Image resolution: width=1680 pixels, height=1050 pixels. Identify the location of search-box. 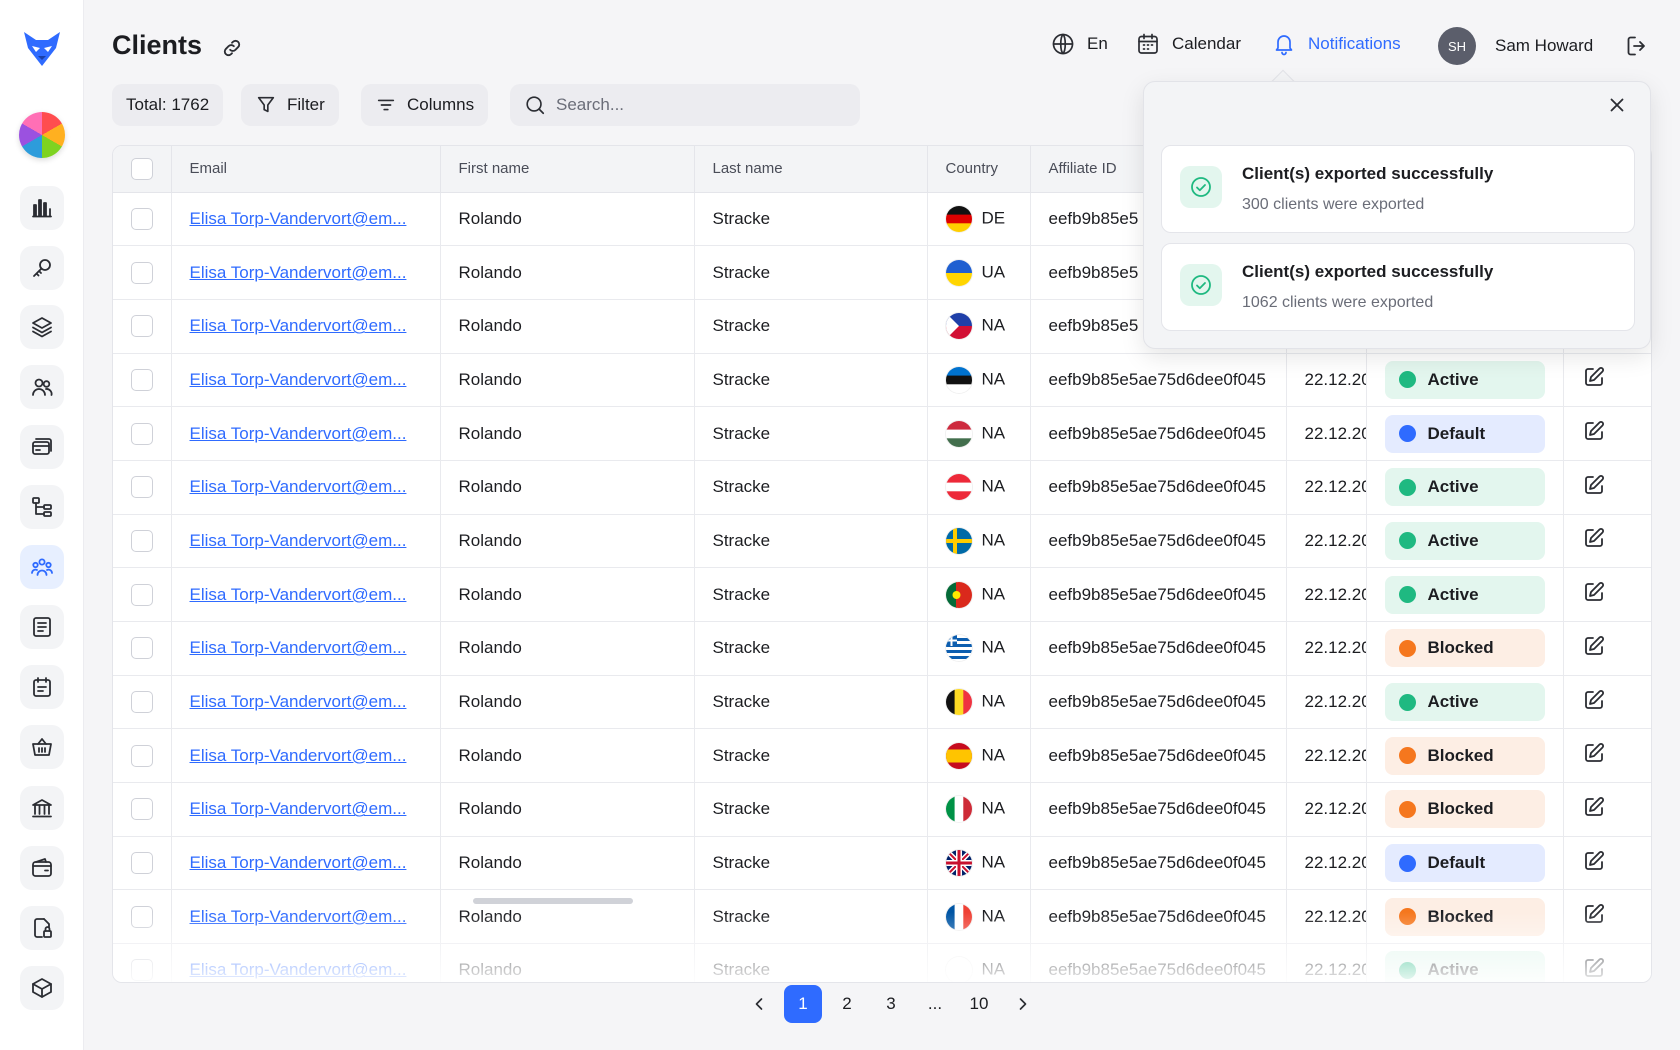
(685, 105).